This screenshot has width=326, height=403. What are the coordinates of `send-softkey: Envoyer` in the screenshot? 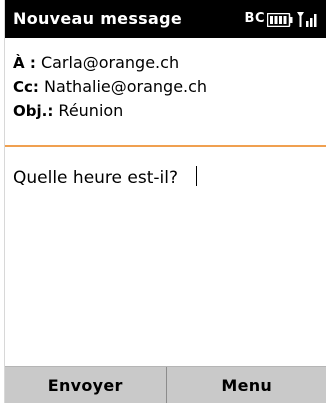 It's located at (85, 385).